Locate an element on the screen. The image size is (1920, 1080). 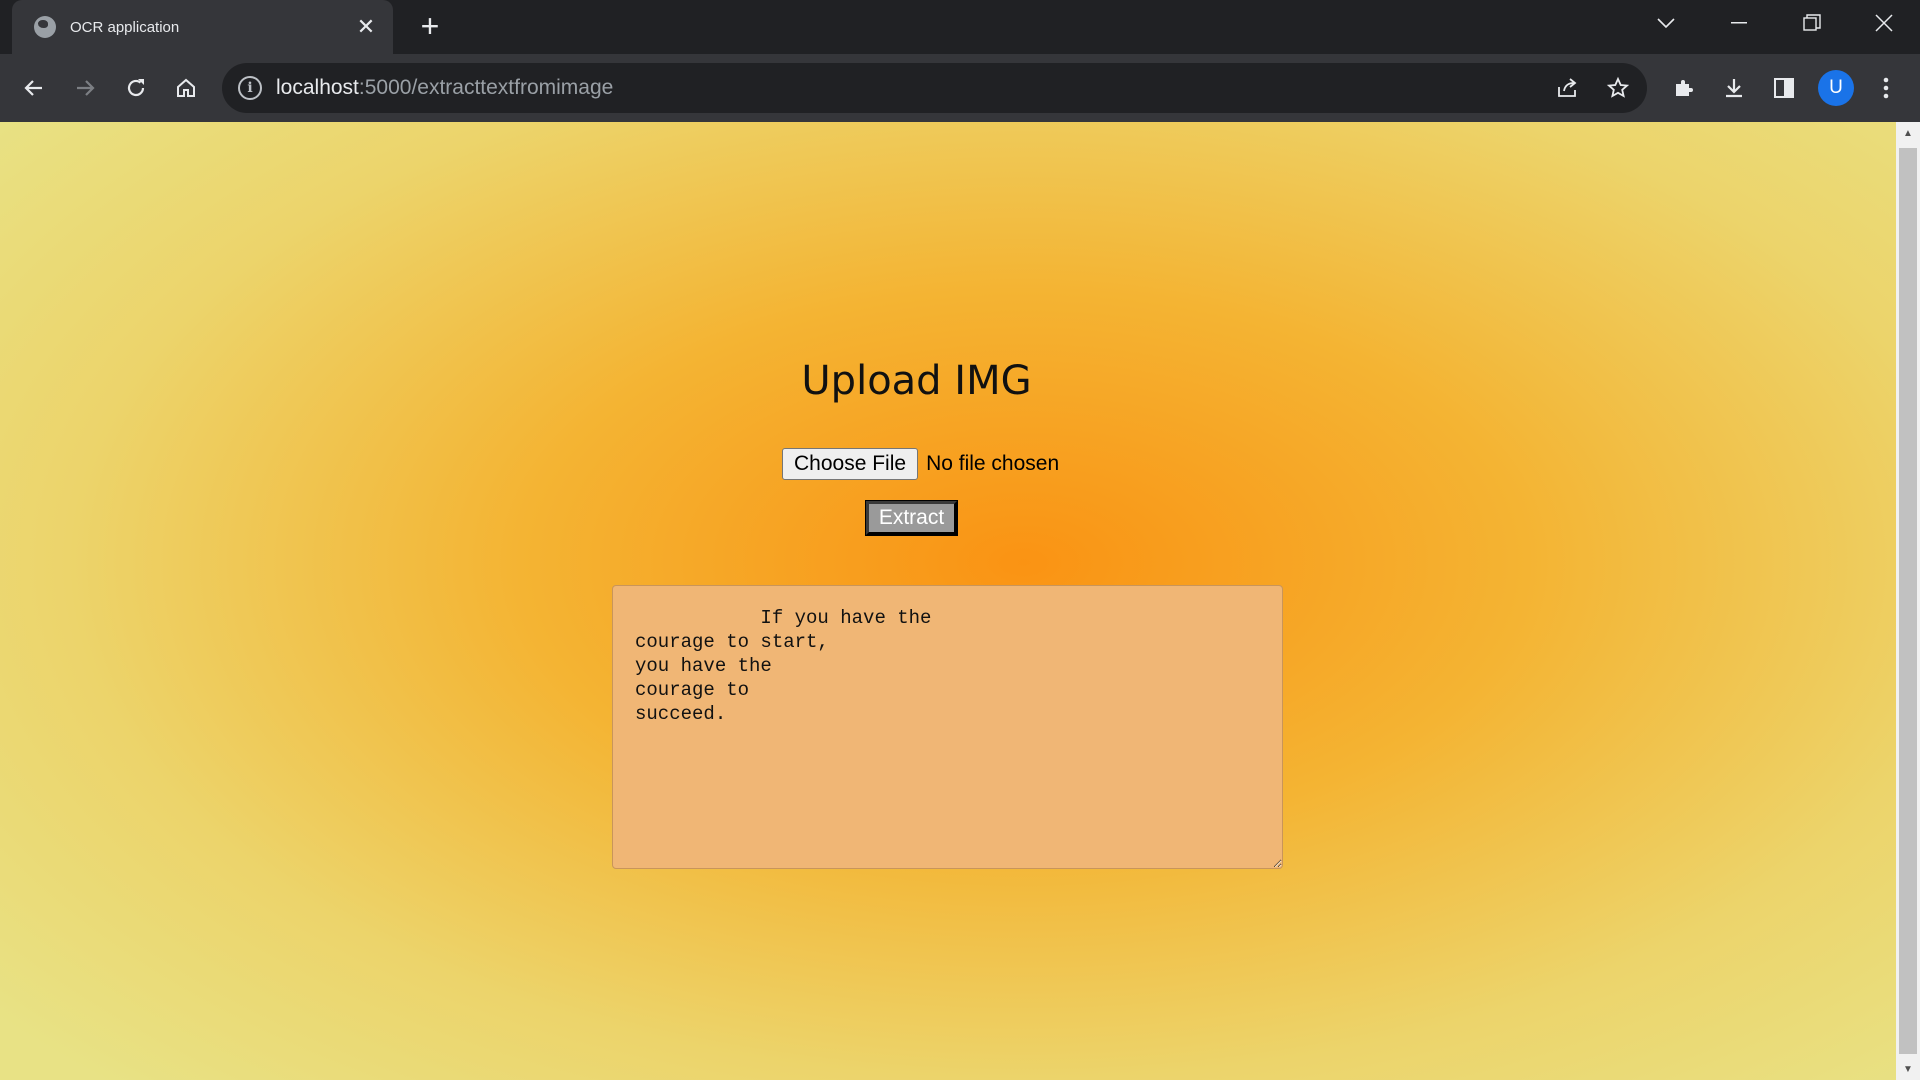
reload-icon is located at coordinates (136, 88).